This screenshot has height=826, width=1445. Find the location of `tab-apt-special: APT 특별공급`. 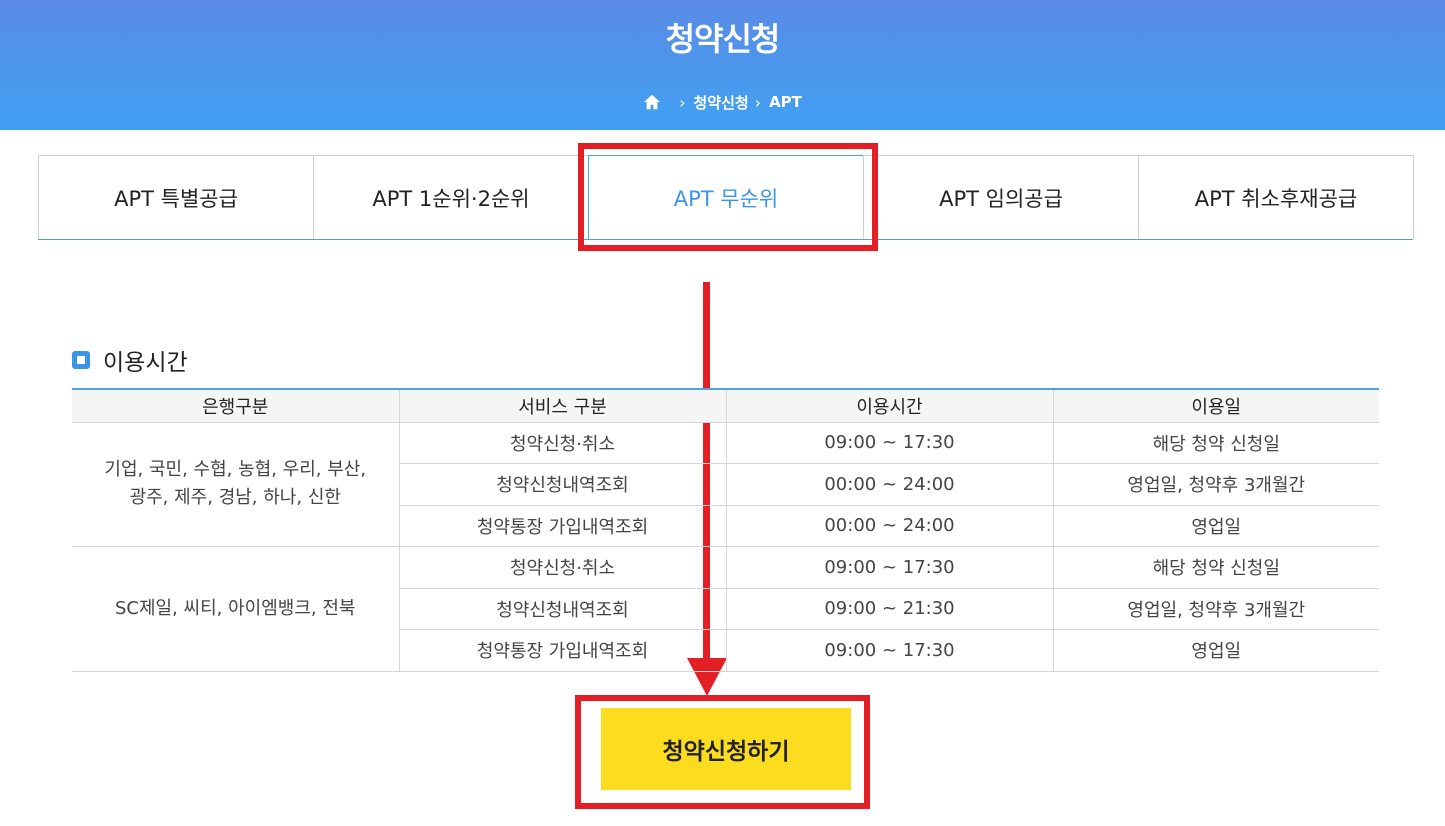

tab-apt-special: APT 특별공급 is located at coordinates (176, 197).